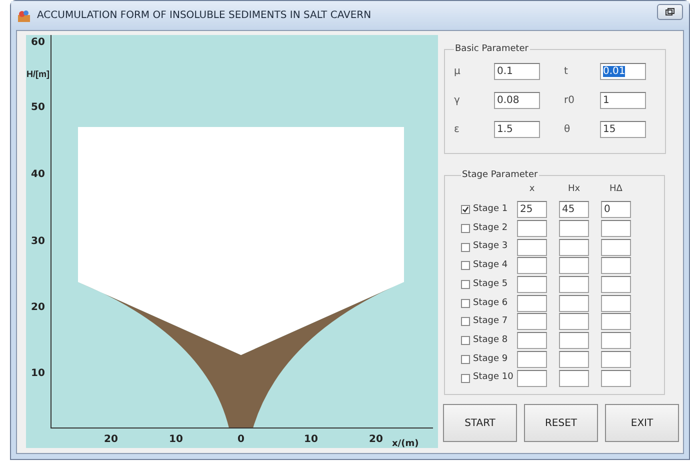 Image resolution: width=690 pixels, height=462 pixels. What do you see at coordinates (616, 209) in the screenshot?
I see `input-field: 0` at bounding box center [616, 209].